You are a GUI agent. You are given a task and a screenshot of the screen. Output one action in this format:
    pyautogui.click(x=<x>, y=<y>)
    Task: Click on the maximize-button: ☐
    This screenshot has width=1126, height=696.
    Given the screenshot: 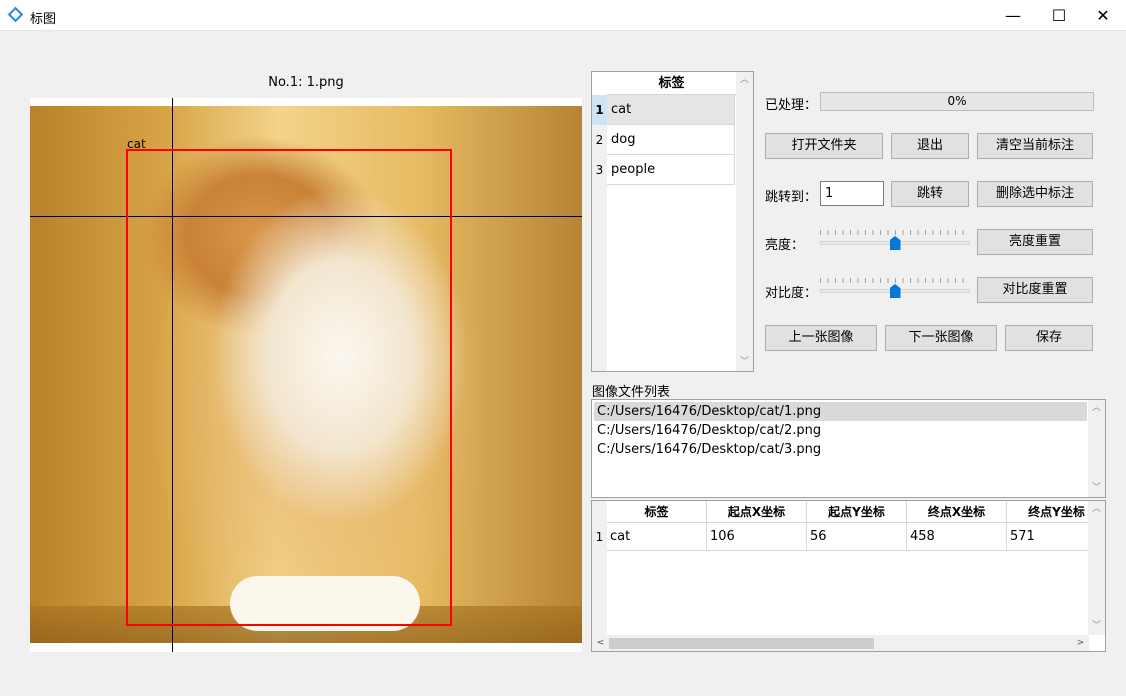 What is the action you would take?
    pyautogui.click(x=1059, y=15)
    